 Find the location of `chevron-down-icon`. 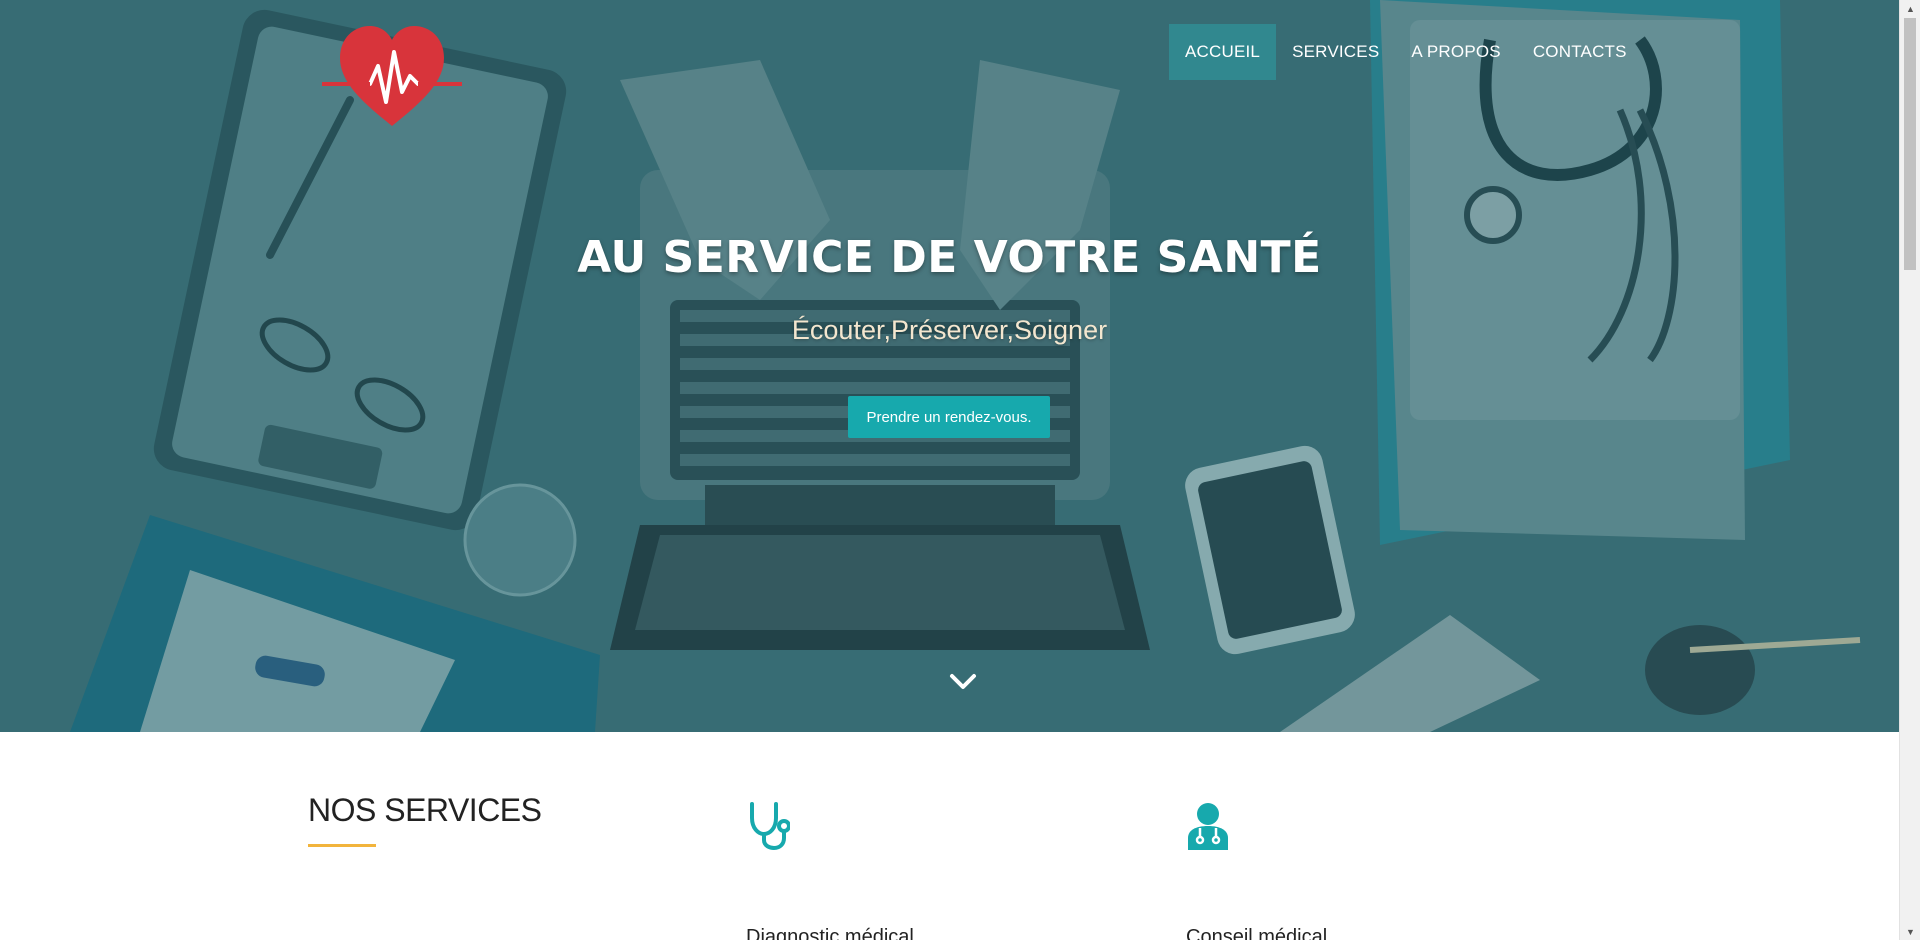

chevron-down-icon is located at coordinates (963, 682).